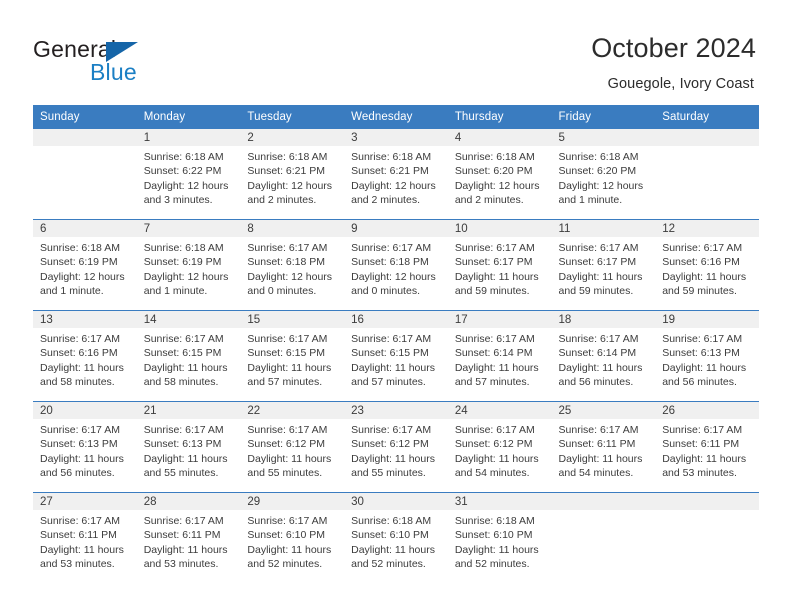  What do you see at coordinates (707, 319) in the screenshot?
I see `day-number: 19` at bounding box center [707, 319].